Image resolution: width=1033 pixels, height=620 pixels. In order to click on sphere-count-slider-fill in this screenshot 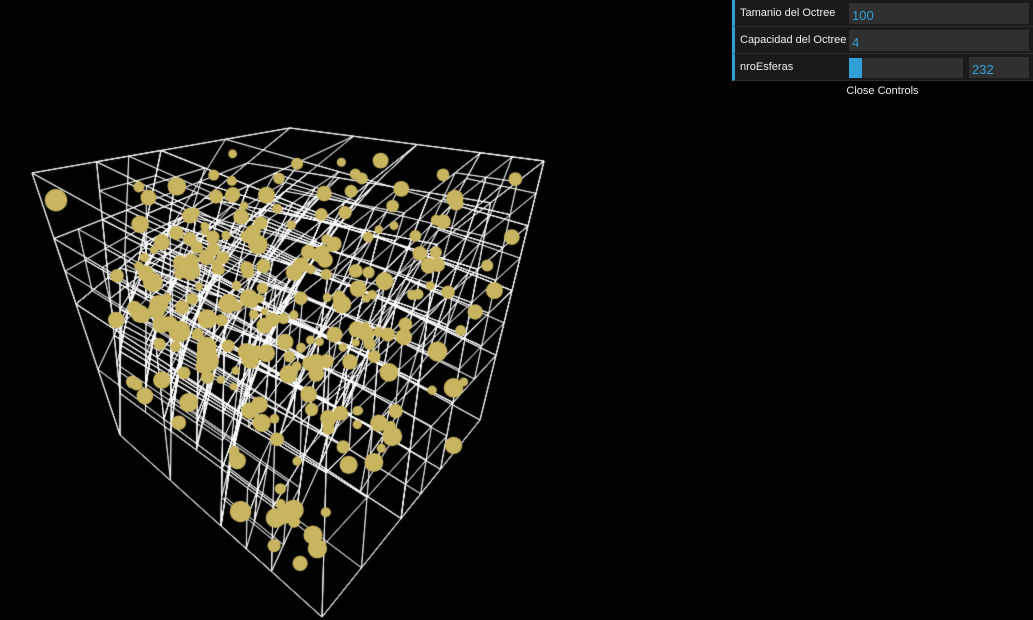, I will do `click(856, 68)`.